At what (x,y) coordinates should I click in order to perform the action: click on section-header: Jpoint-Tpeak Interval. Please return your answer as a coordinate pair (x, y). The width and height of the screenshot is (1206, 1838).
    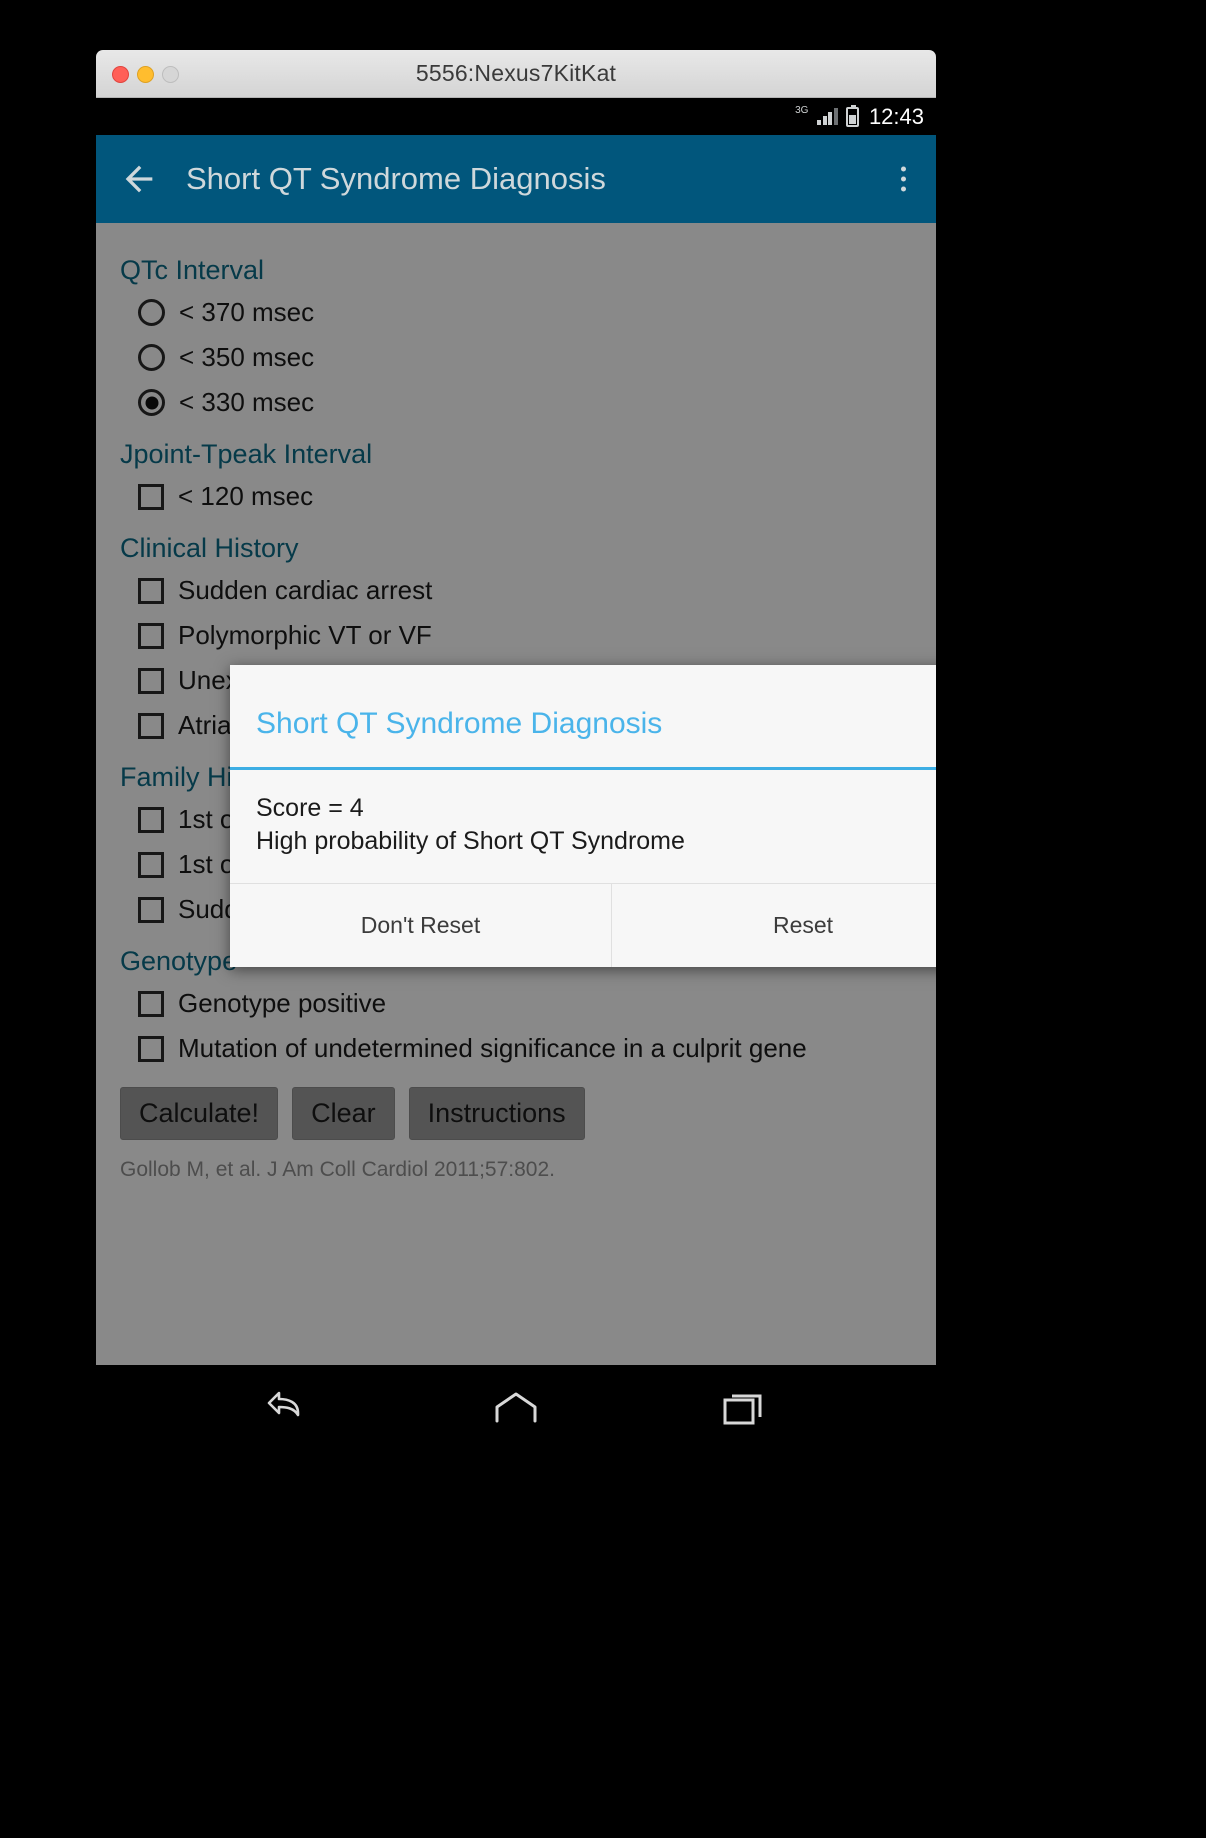
    Looking at the image, I should click on (246, 454).